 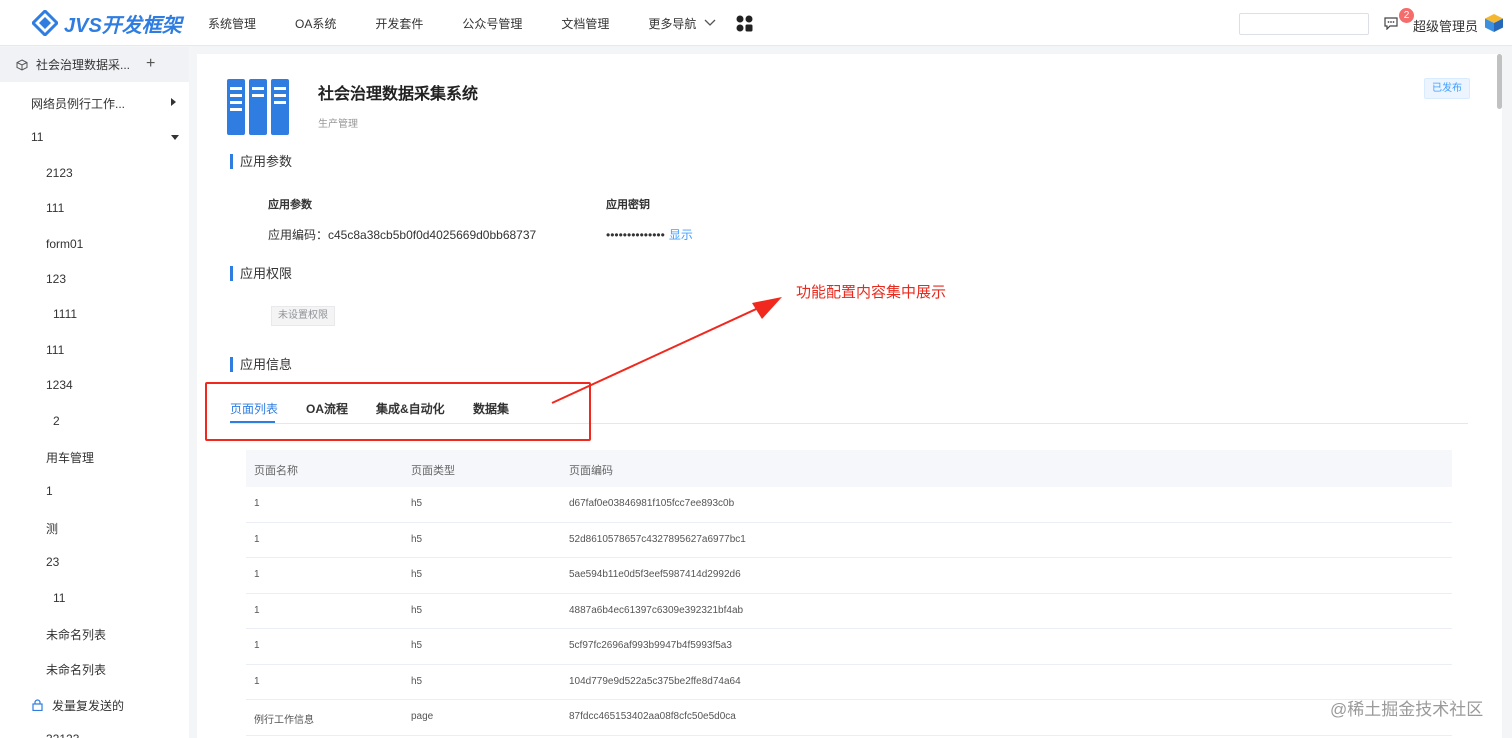 What do you see at coordinates (1445, 25) in the screenshot?
I see `user-name: 超级管理员` at bounding box center [1445, 25].